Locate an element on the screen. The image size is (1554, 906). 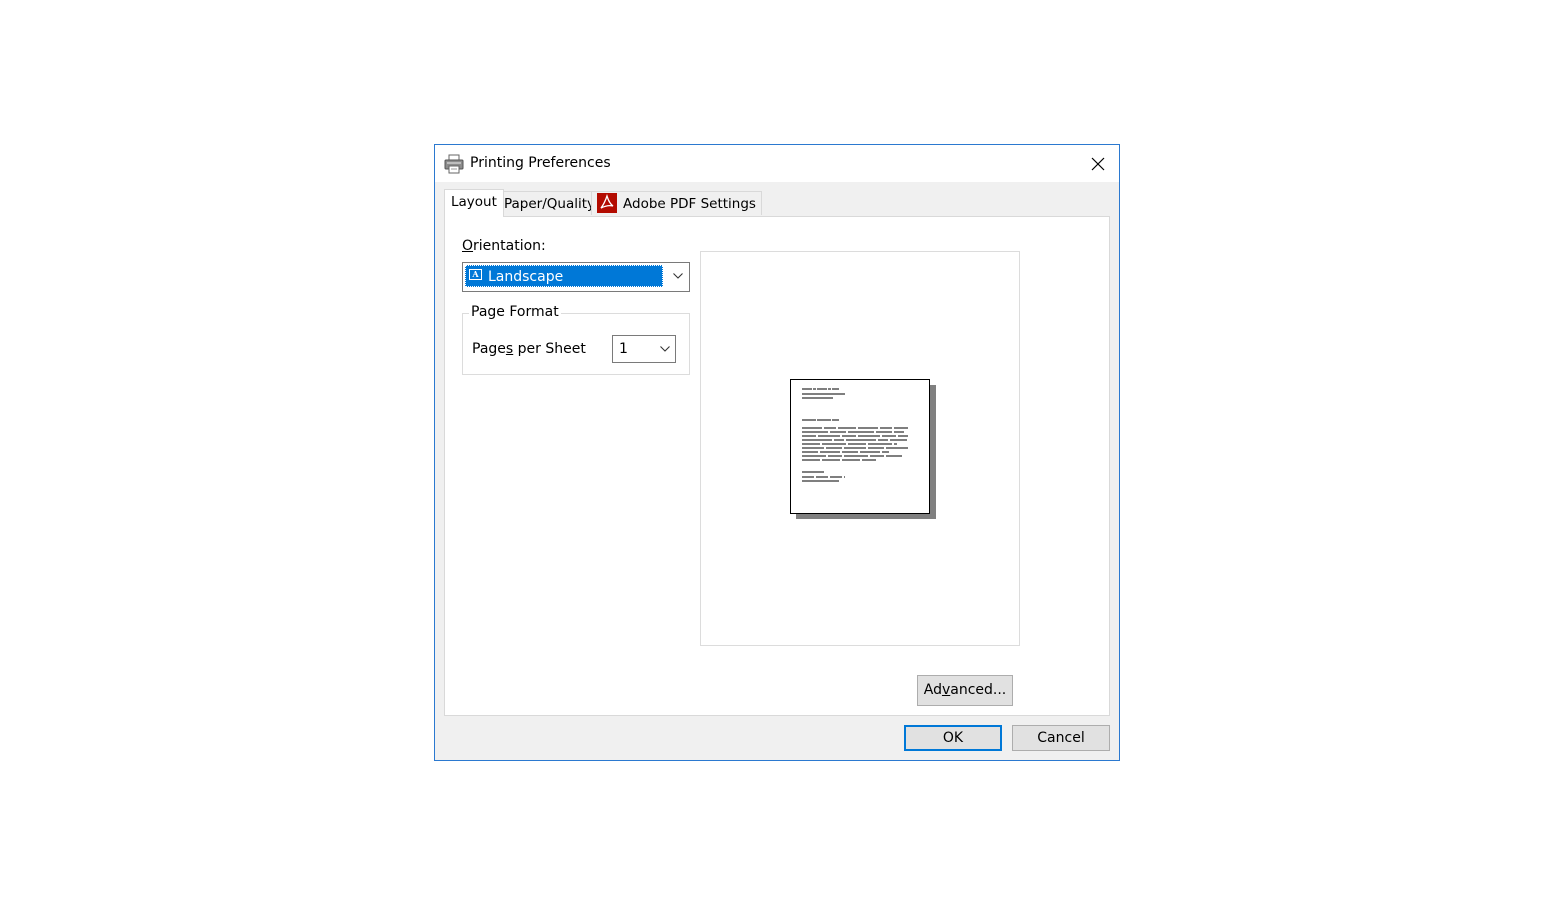
pages-per-sheet-label: Pages per Sheet is located at coordinates (529, 349).